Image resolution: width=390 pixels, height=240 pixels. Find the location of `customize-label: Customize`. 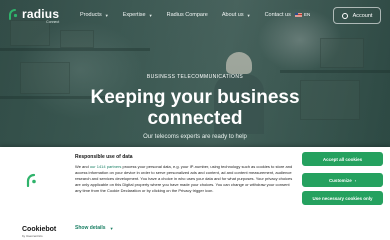

customize-label: Customize is located at coordinates (340, 180).